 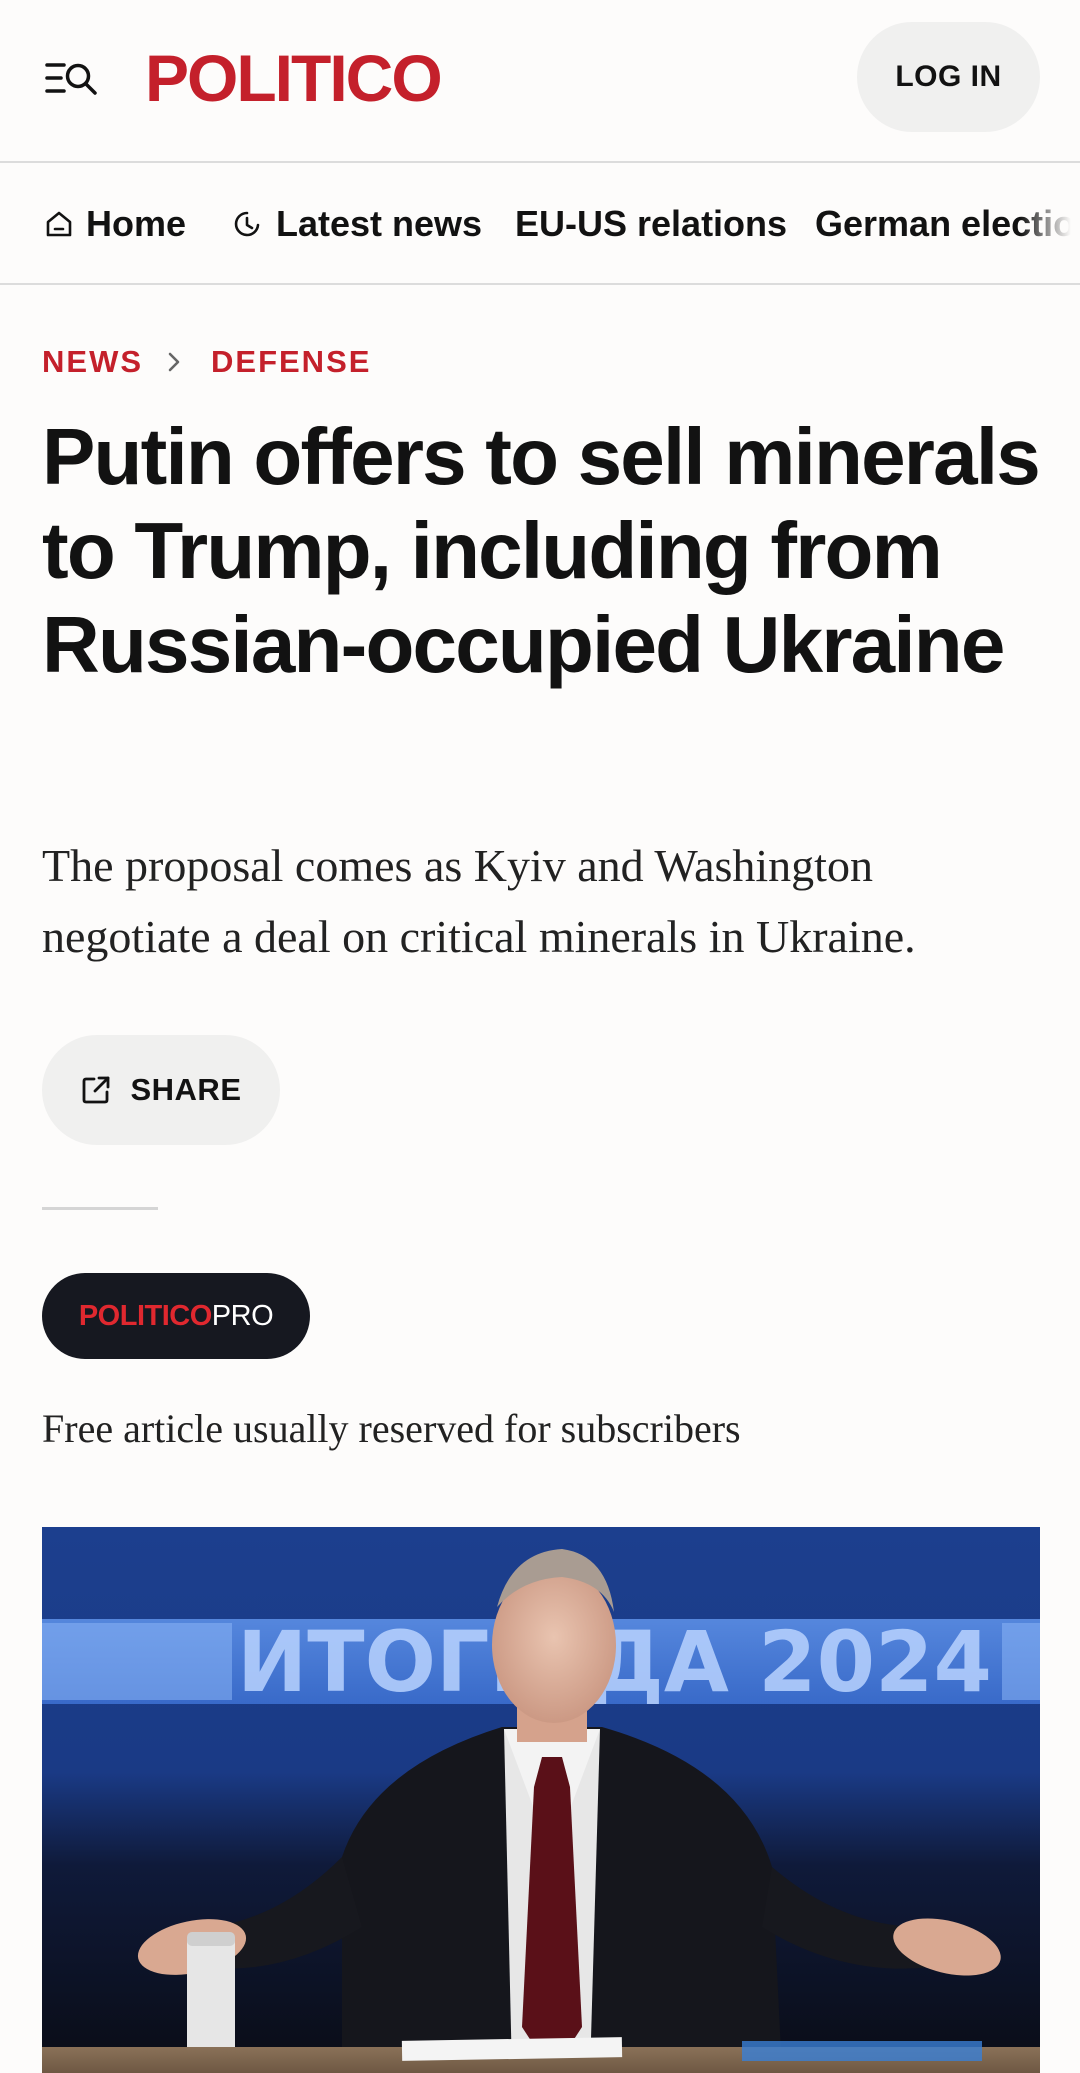 I want to click on clock-icon, so click(x=247, y=224).